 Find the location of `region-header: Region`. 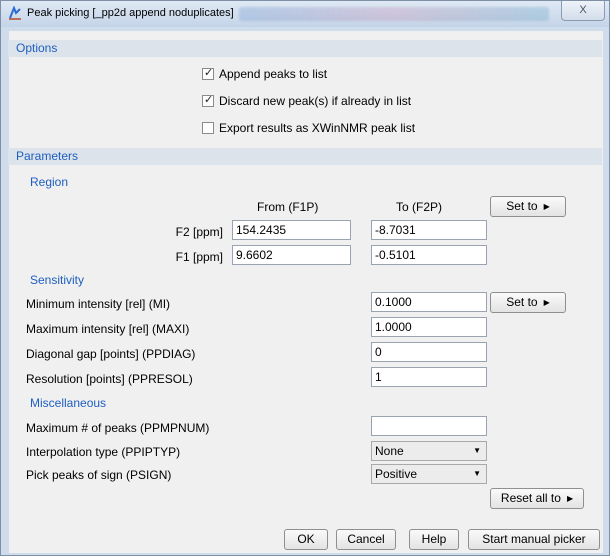

region-header: Region is located at coordinates (49, 182).